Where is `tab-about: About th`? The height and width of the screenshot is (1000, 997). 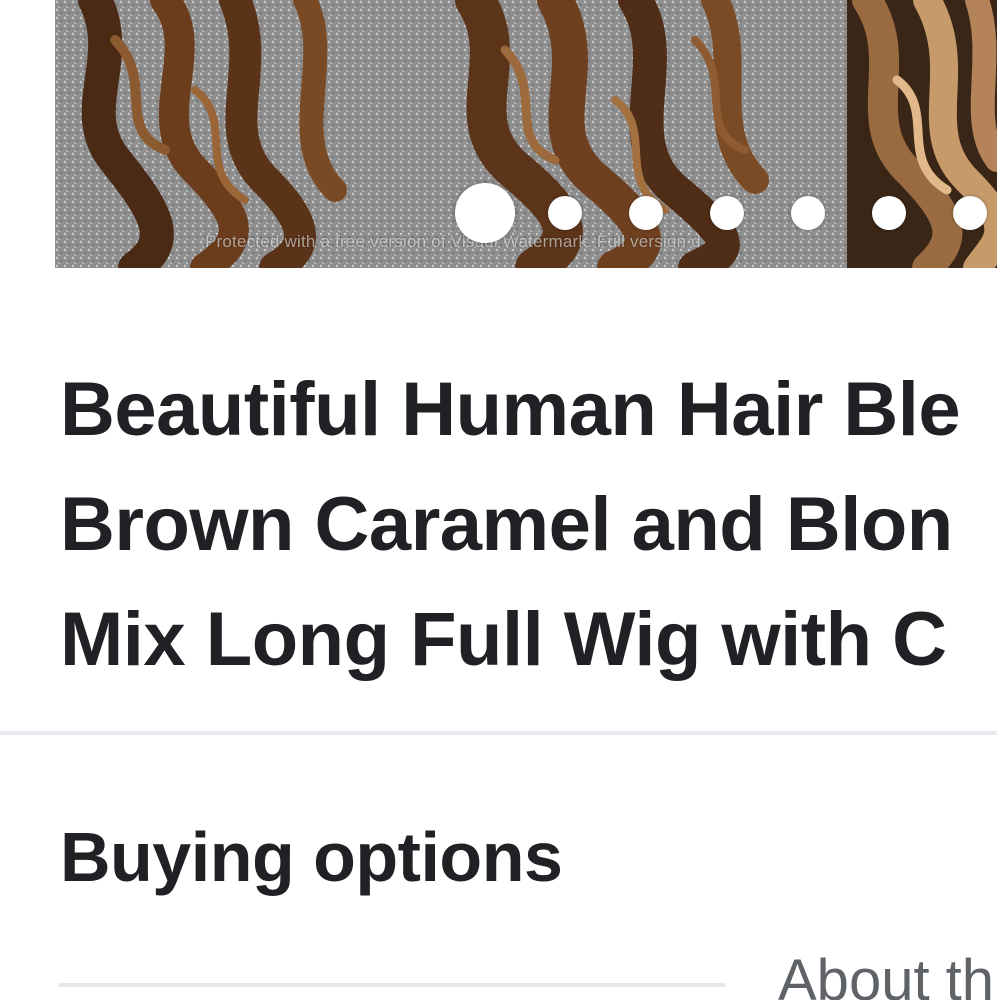
tab-about: About th is located at coordinates (886, 973).